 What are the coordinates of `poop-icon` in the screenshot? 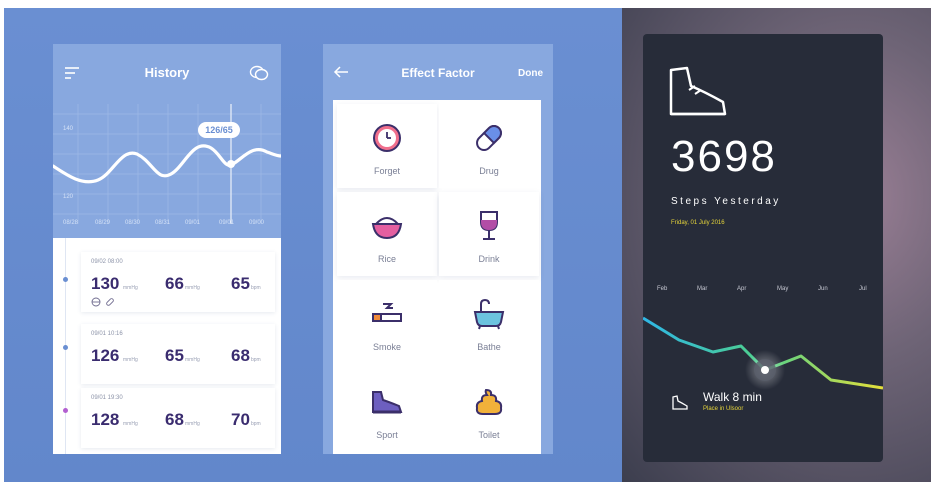 It's located at (489, 401).